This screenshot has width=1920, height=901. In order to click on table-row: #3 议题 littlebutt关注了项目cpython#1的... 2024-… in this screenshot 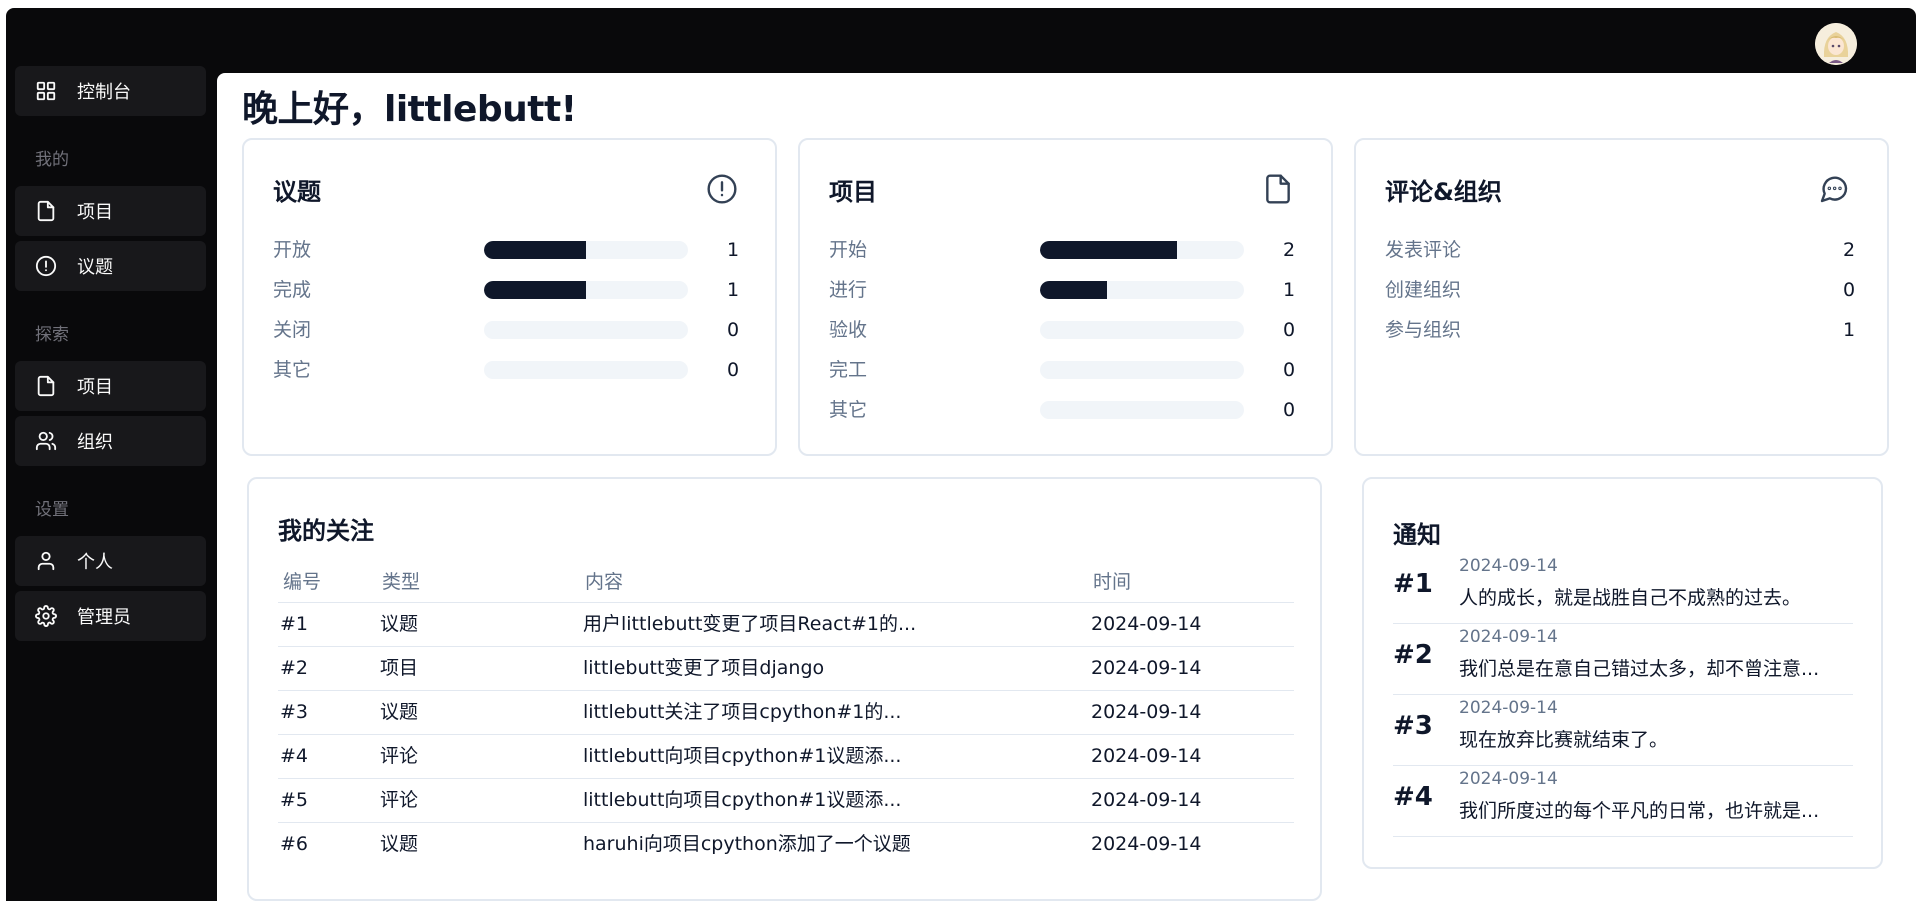, I will do `click(786, 712)`.